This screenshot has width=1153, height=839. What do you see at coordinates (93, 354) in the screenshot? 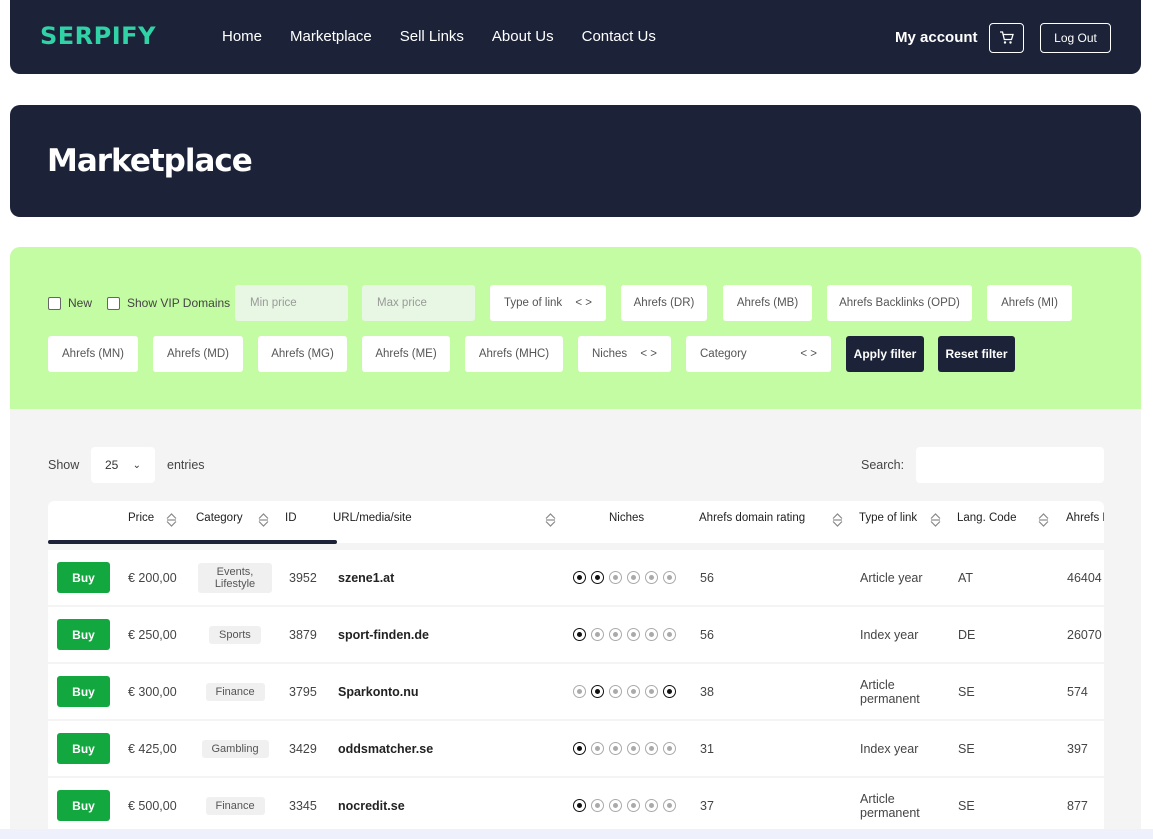
I see `ahrefs-mn-filter: Ahrefs (MN)` at bounding box center [93, 354].